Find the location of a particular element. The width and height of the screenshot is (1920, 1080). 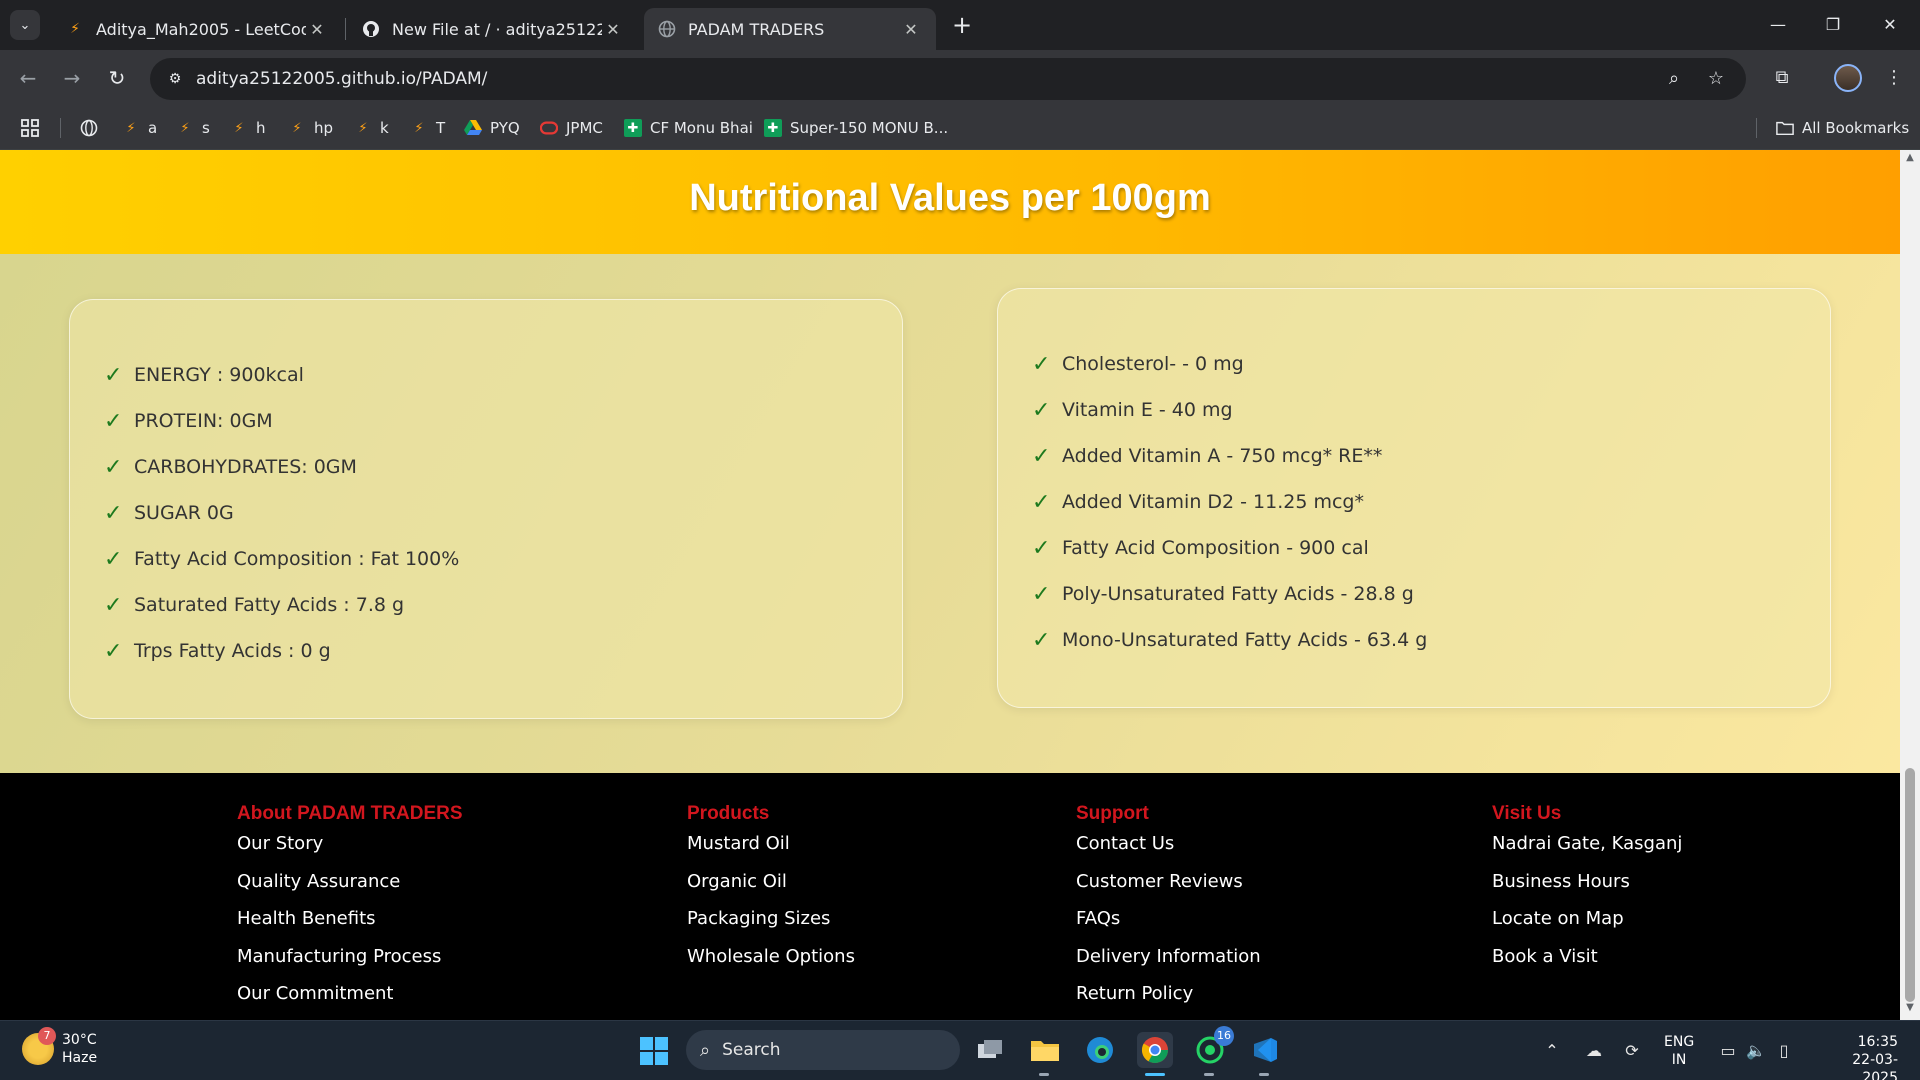

tab-search-button: ⌄ is located at coordinates (25, 25).